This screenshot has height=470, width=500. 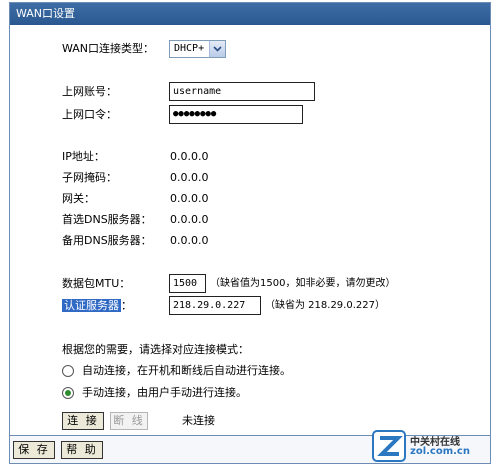 I want to click on save-button: 保 存, so click(x=34, y=450).